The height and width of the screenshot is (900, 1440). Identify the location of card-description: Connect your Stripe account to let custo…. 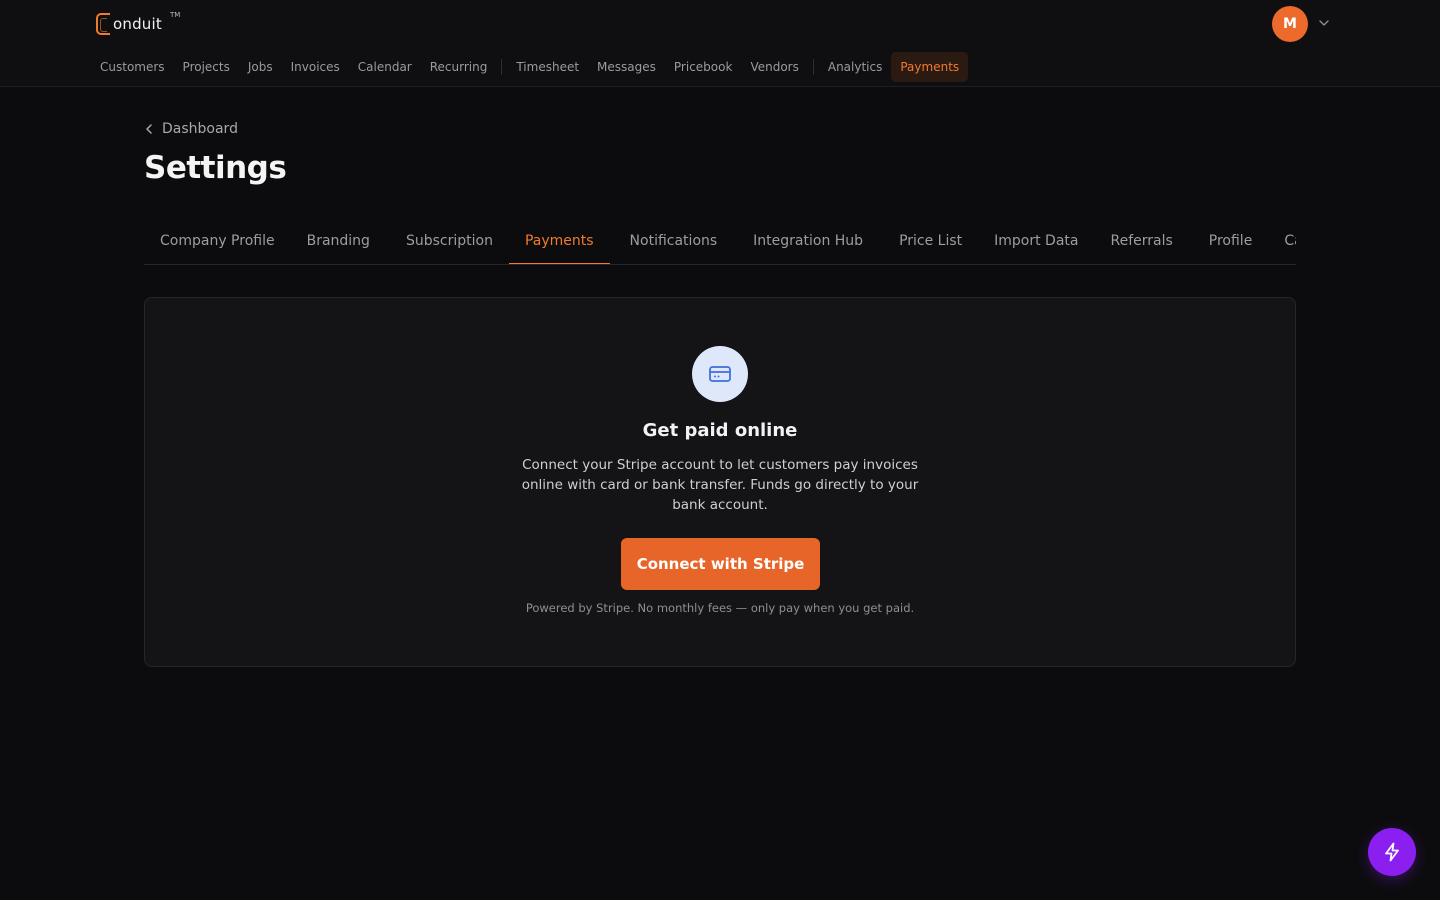
(720, 485).